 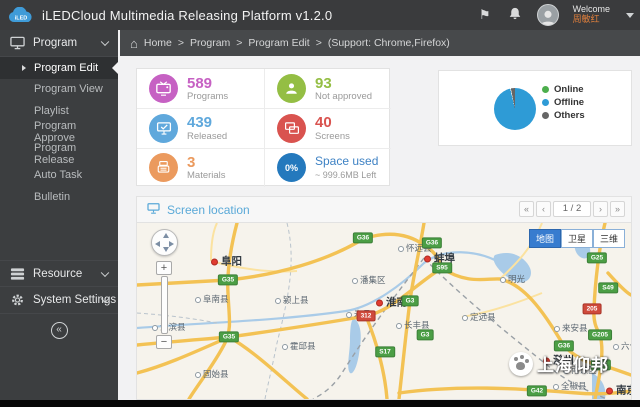 I want to click on breadcrumb-support-note: (Support: Chrome,Firefox), so click(x=388, y=43).